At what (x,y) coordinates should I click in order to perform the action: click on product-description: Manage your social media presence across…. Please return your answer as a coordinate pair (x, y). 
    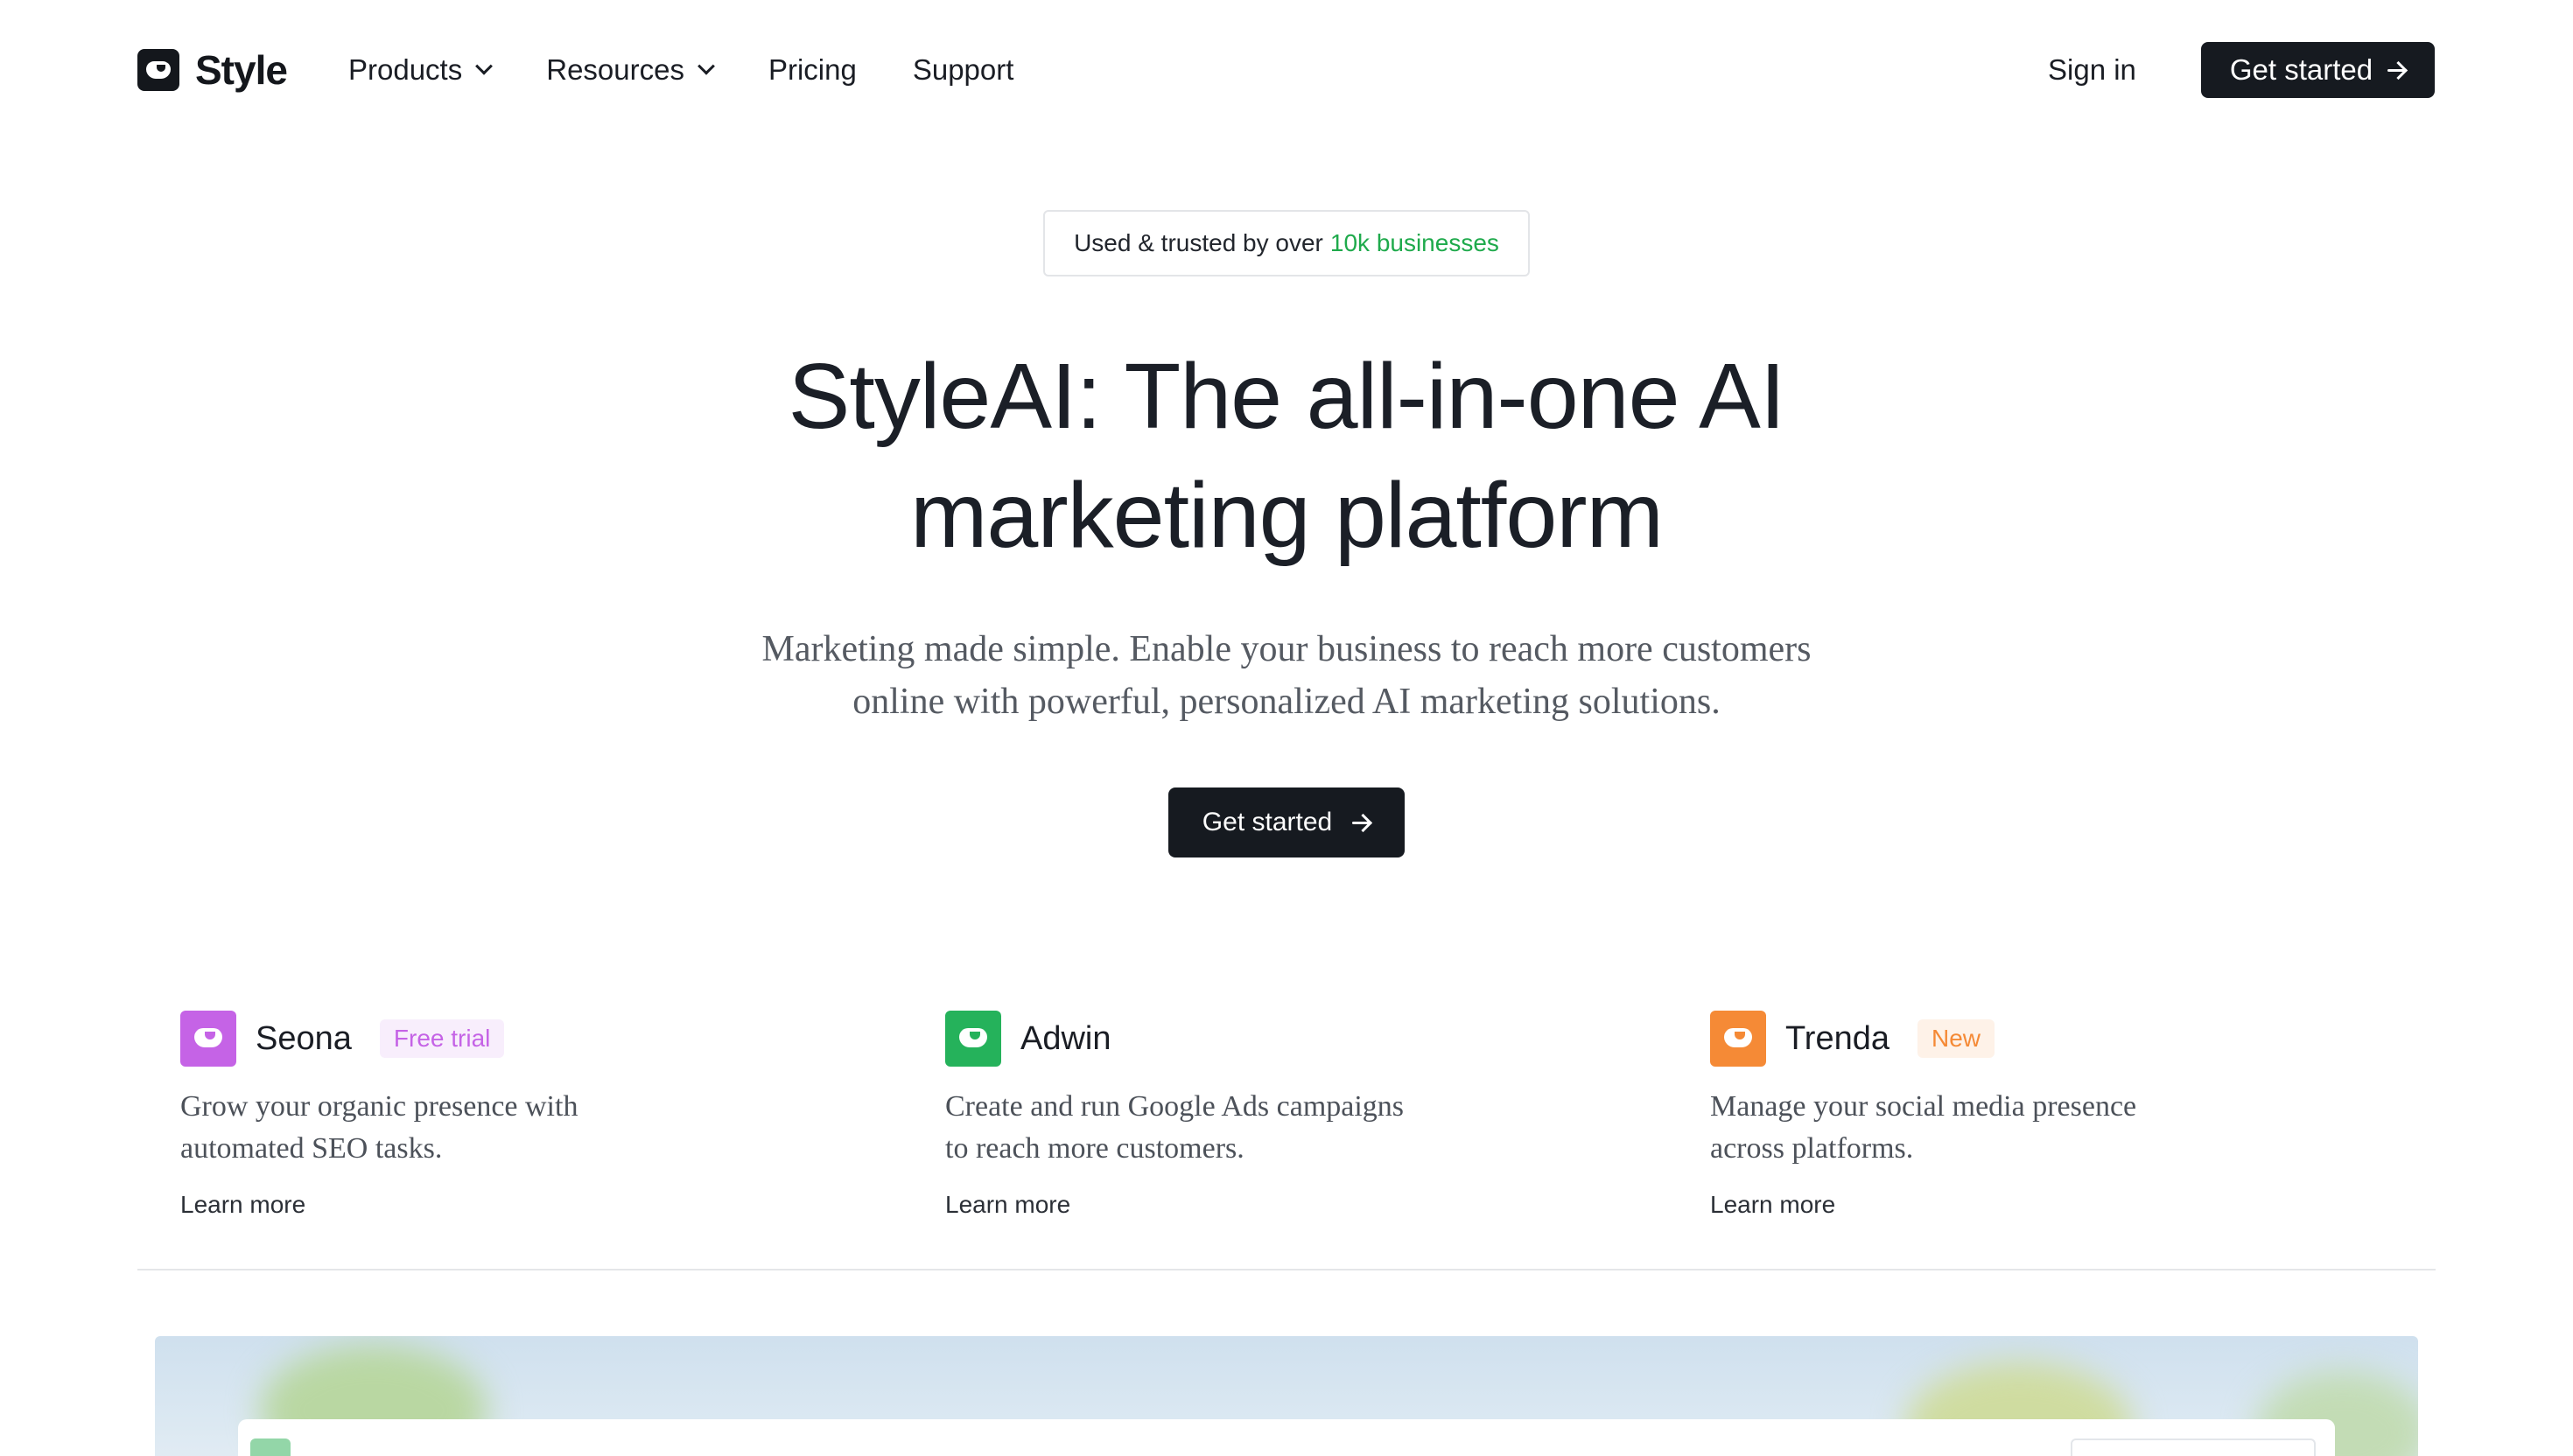
    Looking at the image, I should click on (1955, 1128).